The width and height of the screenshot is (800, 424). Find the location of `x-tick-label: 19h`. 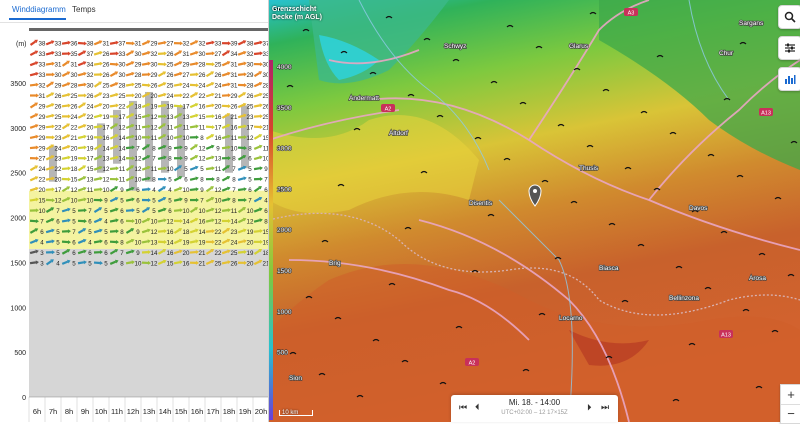

x-tick-label: 19h is located at coordinates (245, 411).